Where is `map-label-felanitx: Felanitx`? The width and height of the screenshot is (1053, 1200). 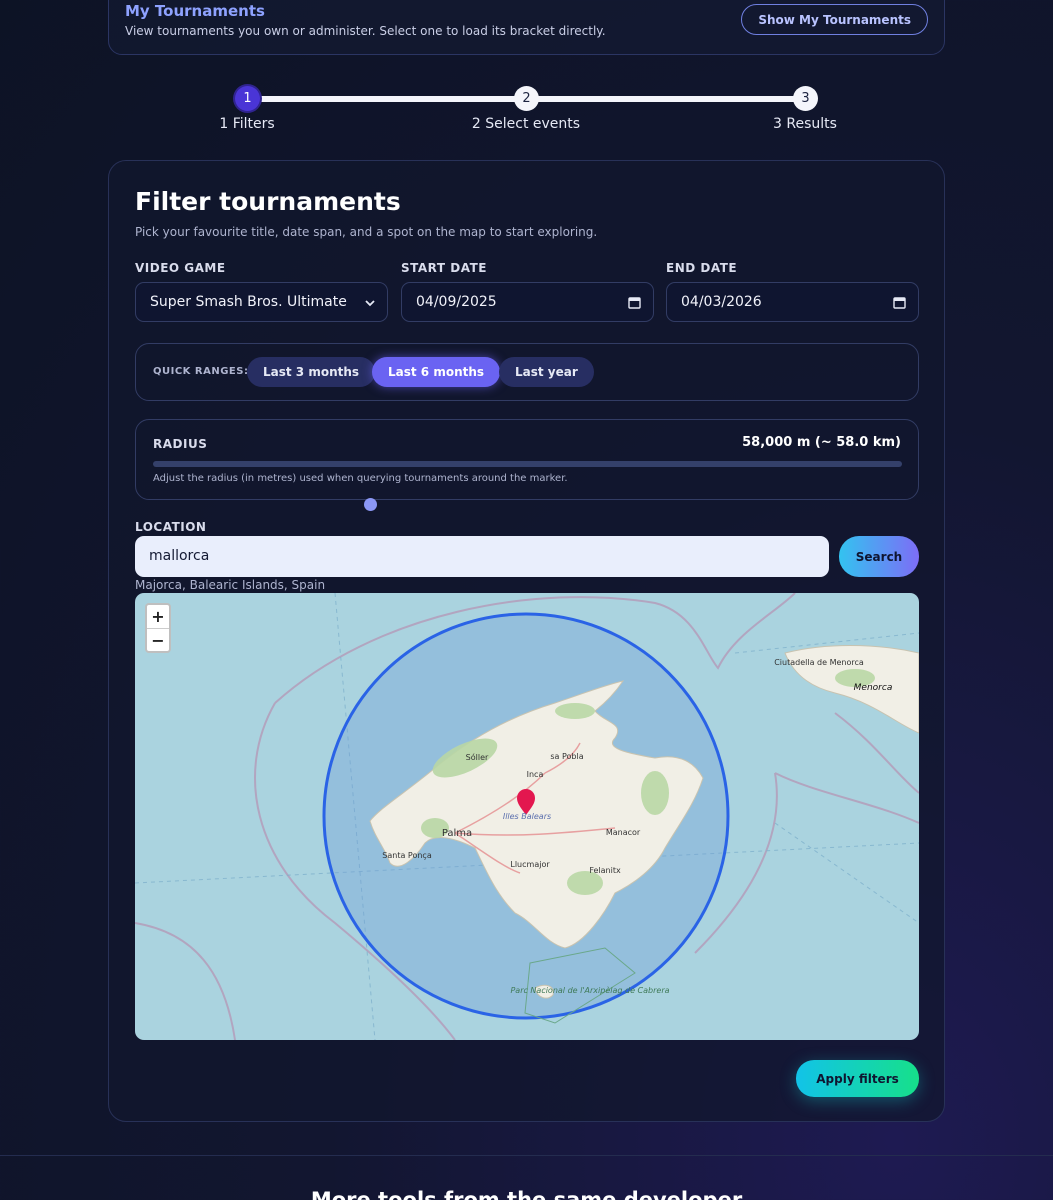 map-label-felanitx: Felanitx is located at coordinates (605, 870).